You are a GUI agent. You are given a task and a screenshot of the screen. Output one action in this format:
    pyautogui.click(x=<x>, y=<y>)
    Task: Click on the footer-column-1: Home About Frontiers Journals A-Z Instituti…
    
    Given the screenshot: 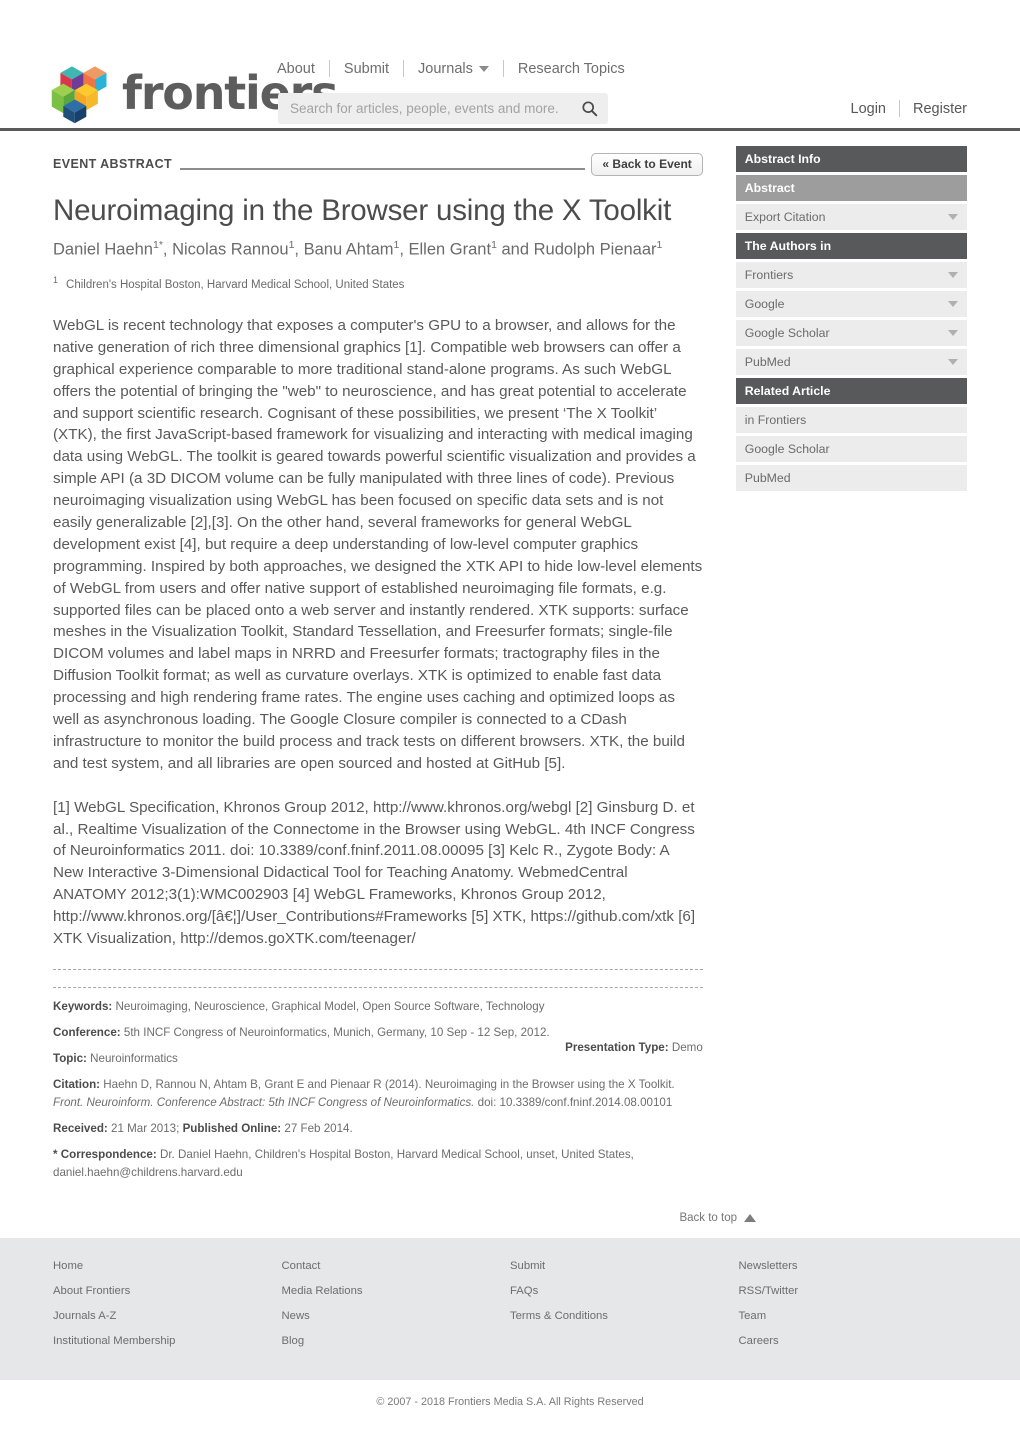 What is the action you would take?
    pyautogui.click(x=167, y=1310)
    